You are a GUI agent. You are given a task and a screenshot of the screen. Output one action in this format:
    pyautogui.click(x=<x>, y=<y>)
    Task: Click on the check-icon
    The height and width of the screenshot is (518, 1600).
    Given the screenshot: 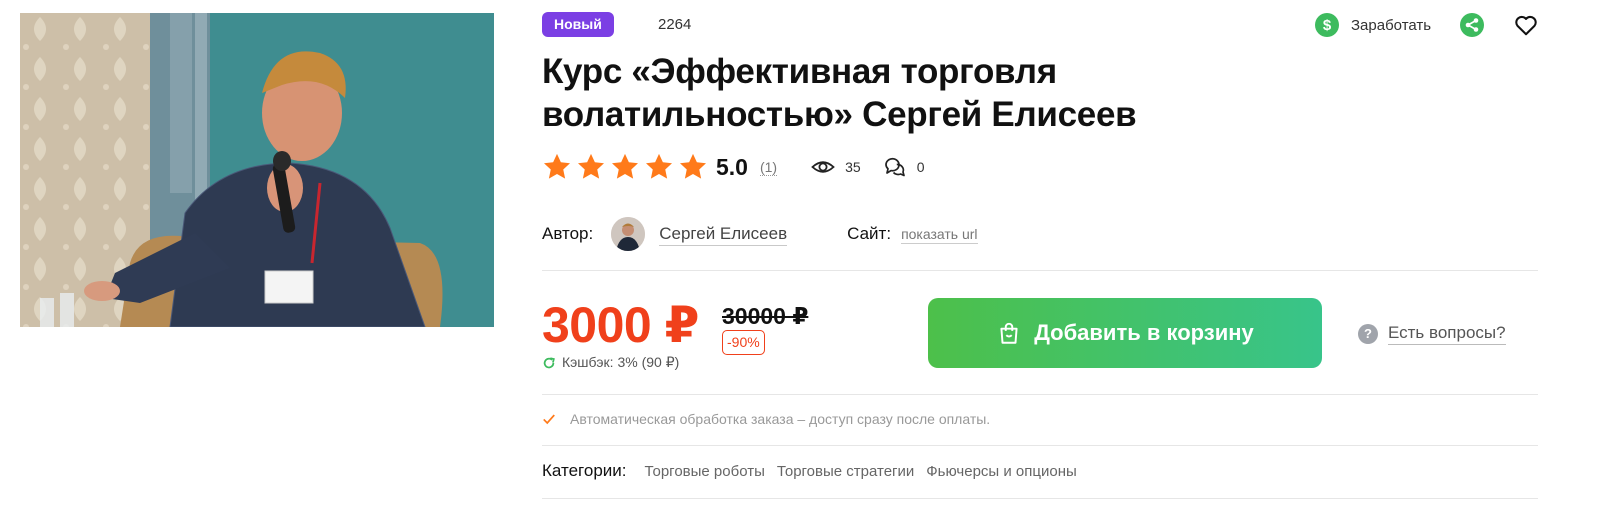 What is the action you would take?
    pyautogui.click(x=549, y=419)
    